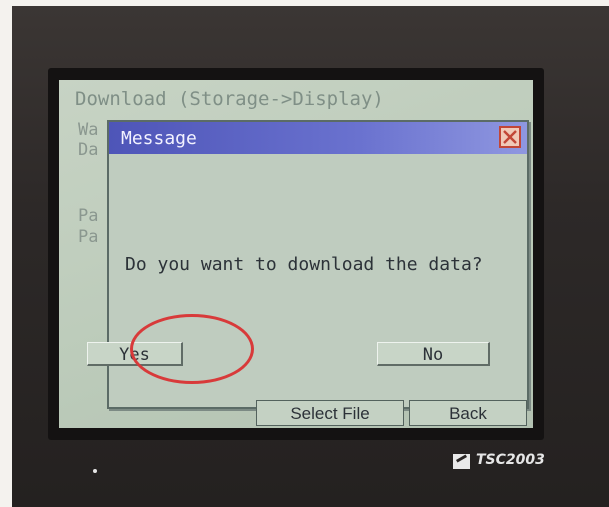 This screenshot has height=507, width=609. What do you see at coordinates (468, 413) in the screenshot?
I see `back-button: Back` at bounding box center [468, 413].